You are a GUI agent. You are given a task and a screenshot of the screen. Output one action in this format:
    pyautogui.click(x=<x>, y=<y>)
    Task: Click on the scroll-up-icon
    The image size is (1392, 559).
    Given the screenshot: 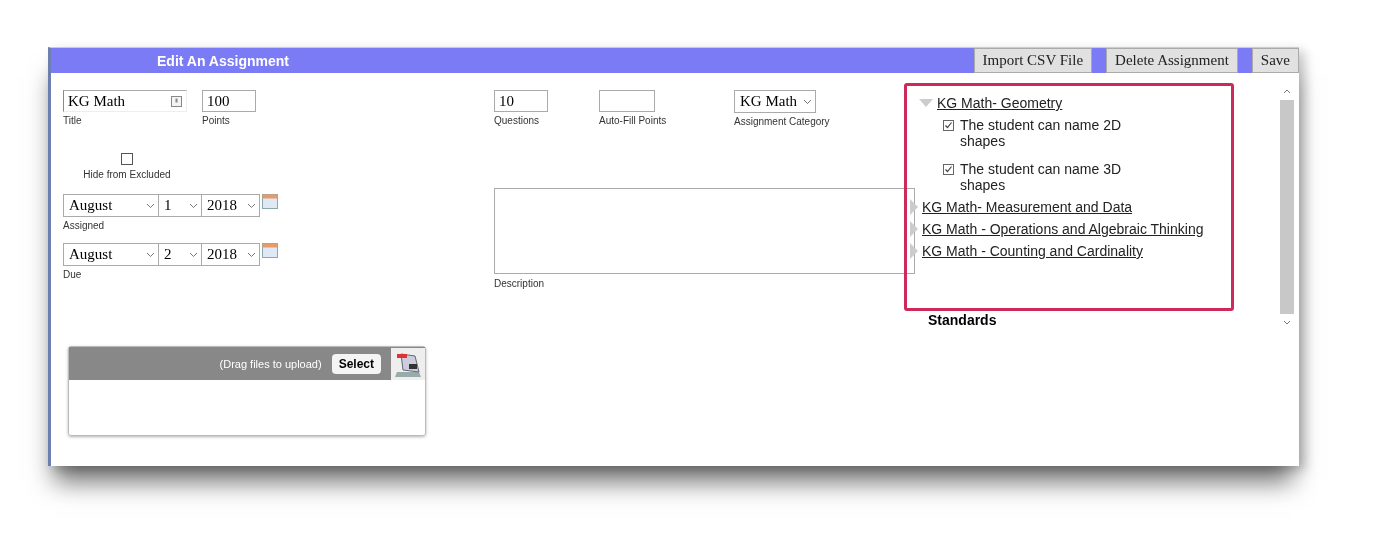 What is the action you would take?
    pyautogui.click(x=1287, y=91)
    